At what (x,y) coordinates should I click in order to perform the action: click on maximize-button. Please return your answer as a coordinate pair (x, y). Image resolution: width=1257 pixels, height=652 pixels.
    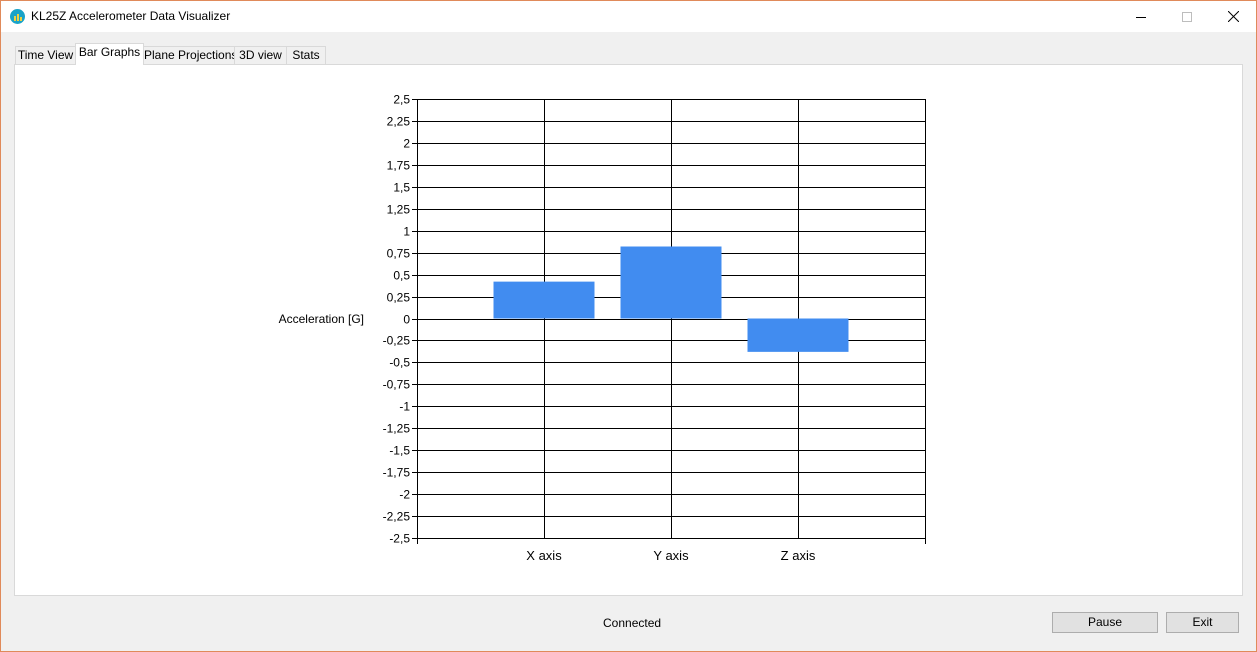
    Looking at the image, I should click on (1187, 16).